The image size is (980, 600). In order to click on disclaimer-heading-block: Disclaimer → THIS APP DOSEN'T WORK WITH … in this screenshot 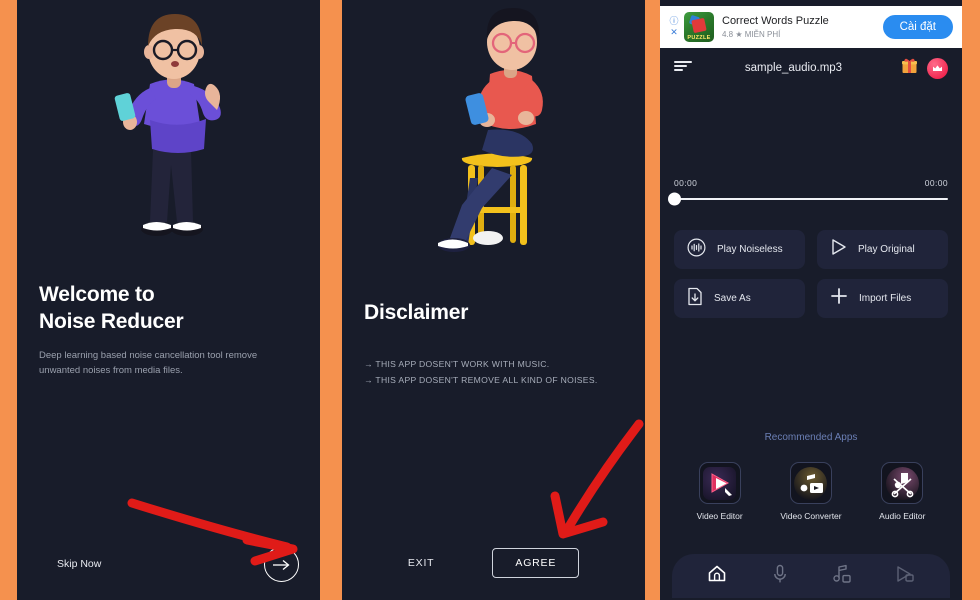, I will do `click(493, 344)`.